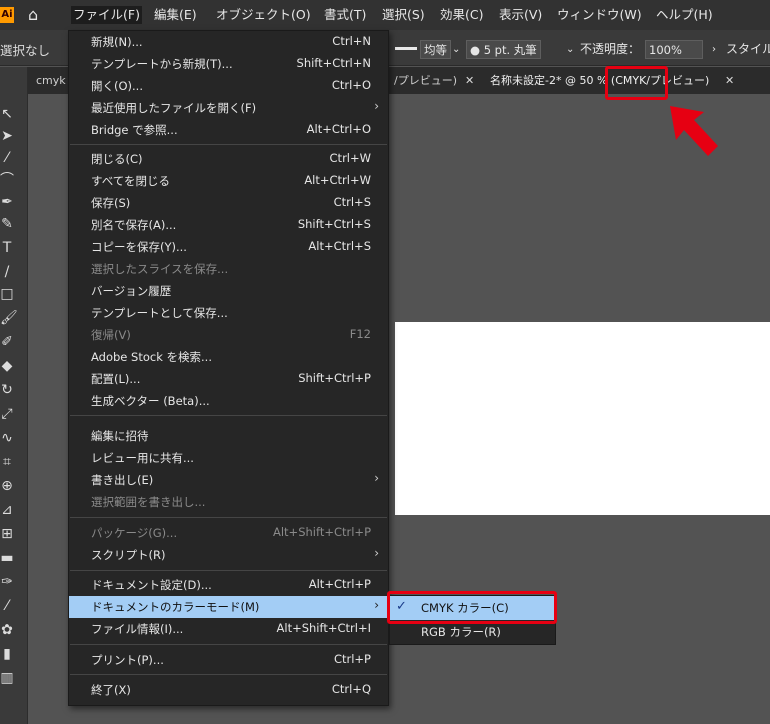 The width and height of the screenshot is (770, 724). What do you see at coordinates (111, 203) in the screenshot?
I see `menu-item-label: 保存(S)` at bounding box center [111, 203].